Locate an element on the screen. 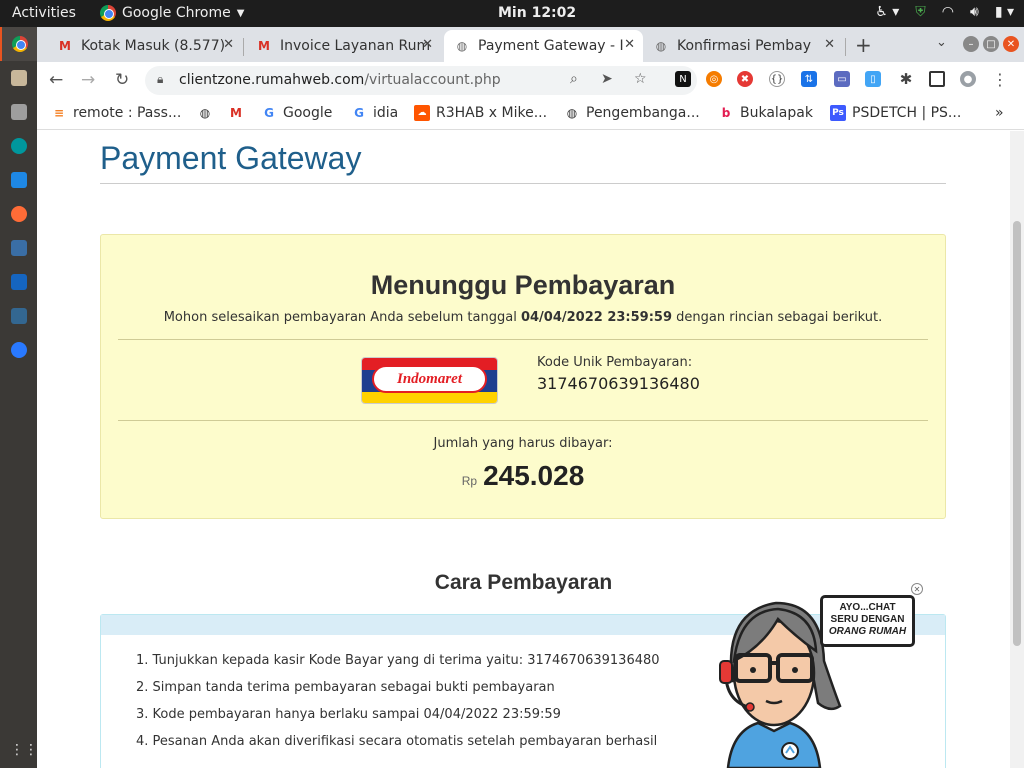 The width and height of the screenshot is (1024, 768). puzzle-icon: ✱ is located at coordinates (906, 79).